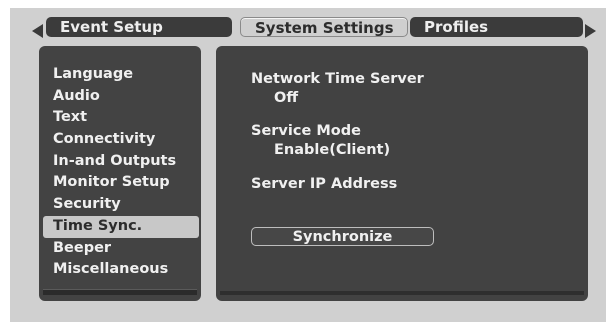  I want to click on sidebar-item-monitor-setup: Monitor Setup, so click(120, 183).